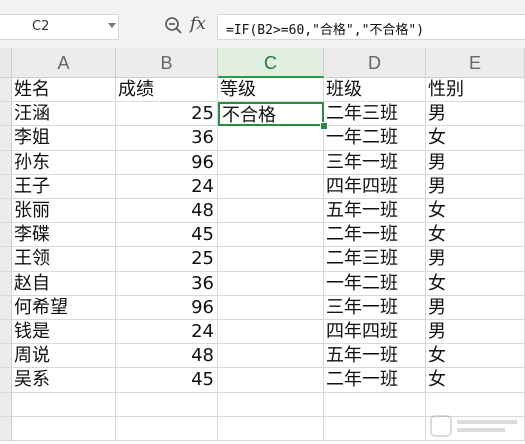  Describe the element at coordinates (64, 186) in the screenshot. I see `cell-name: 王子` at that location.